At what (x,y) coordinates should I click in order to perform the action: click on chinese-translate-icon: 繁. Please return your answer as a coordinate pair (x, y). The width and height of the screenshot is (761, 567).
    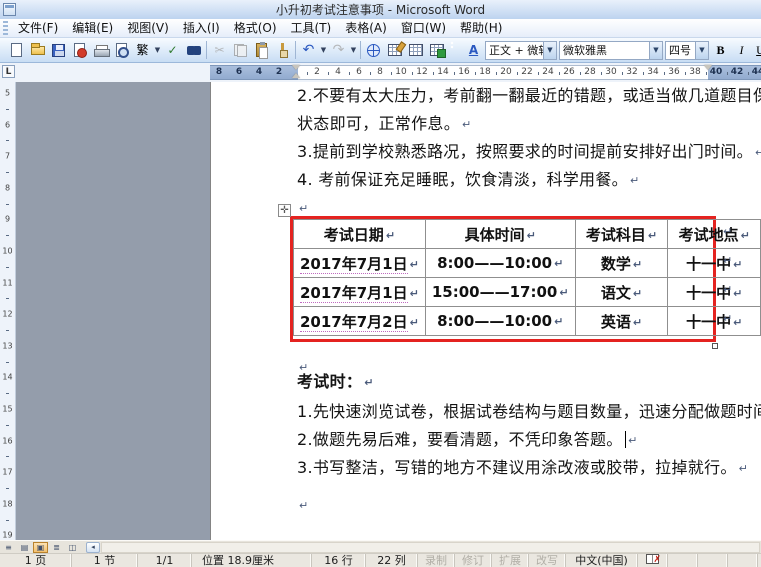
    Looking at the image, I should click on (143, 50).